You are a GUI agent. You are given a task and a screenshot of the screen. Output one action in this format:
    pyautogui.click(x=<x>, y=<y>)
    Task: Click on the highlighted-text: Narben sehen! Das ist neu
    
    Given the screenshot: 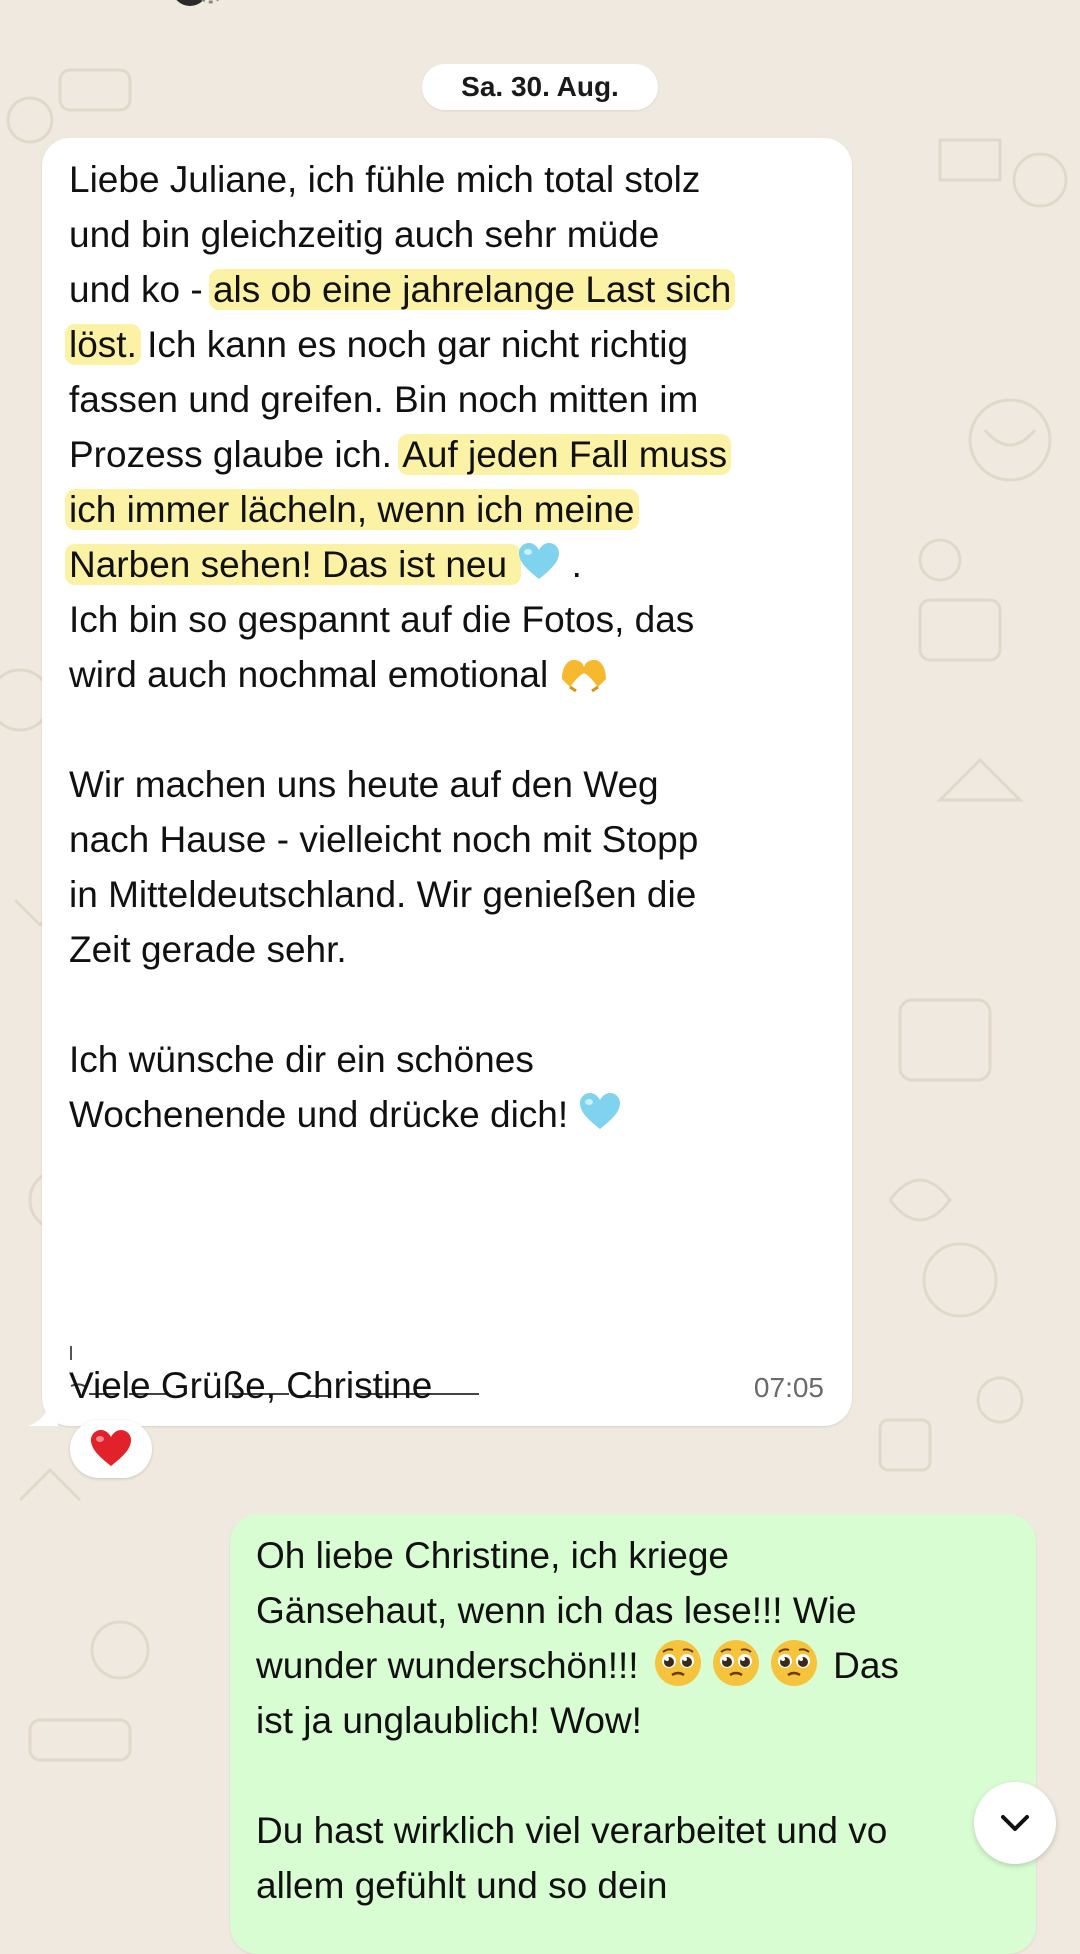 What is the action you would take?
    pyautogui.click(x=293, y=564)
    